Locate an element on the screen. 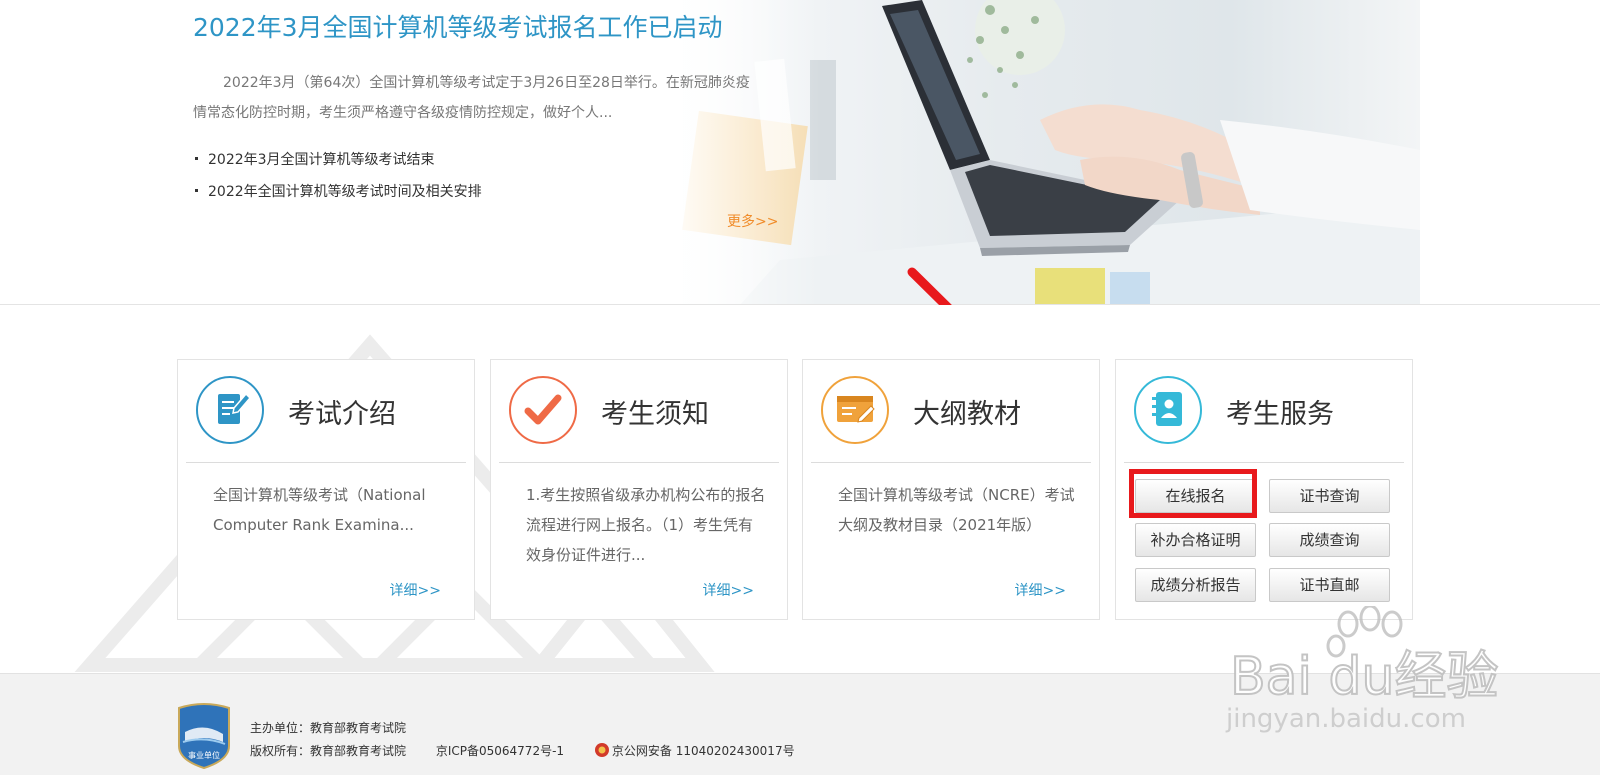  institution-badge-logo: 事业单位 is located at coordinates (204, 736).